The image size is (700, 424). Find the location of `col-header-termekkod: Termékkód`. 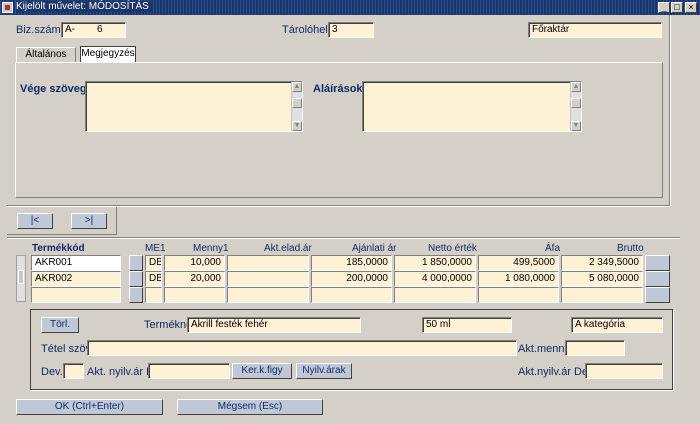

col-header-termekkod: Termékkód is located at coordinates (58, 248).